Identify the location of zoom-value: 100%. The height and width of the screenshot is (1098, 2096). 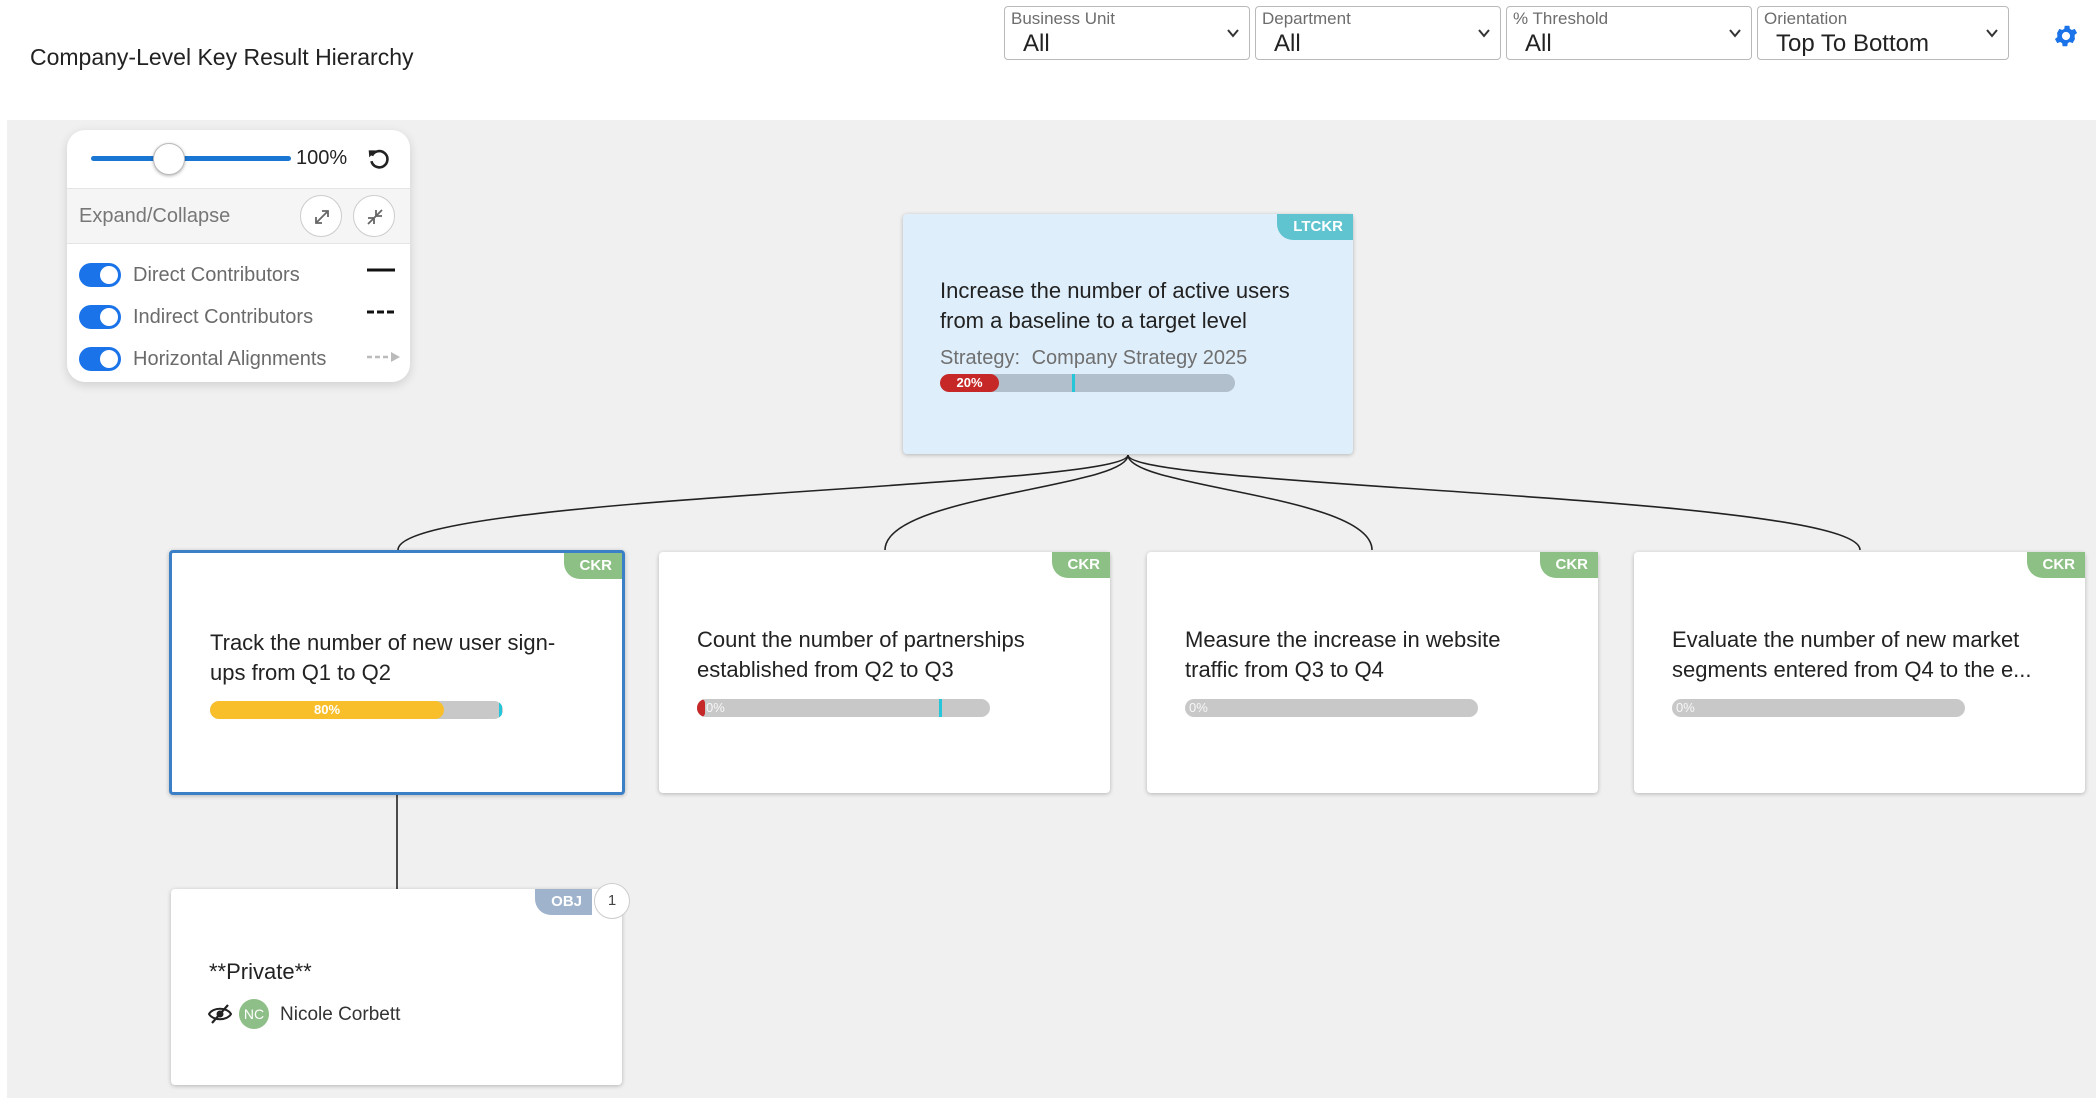
(322, 158).